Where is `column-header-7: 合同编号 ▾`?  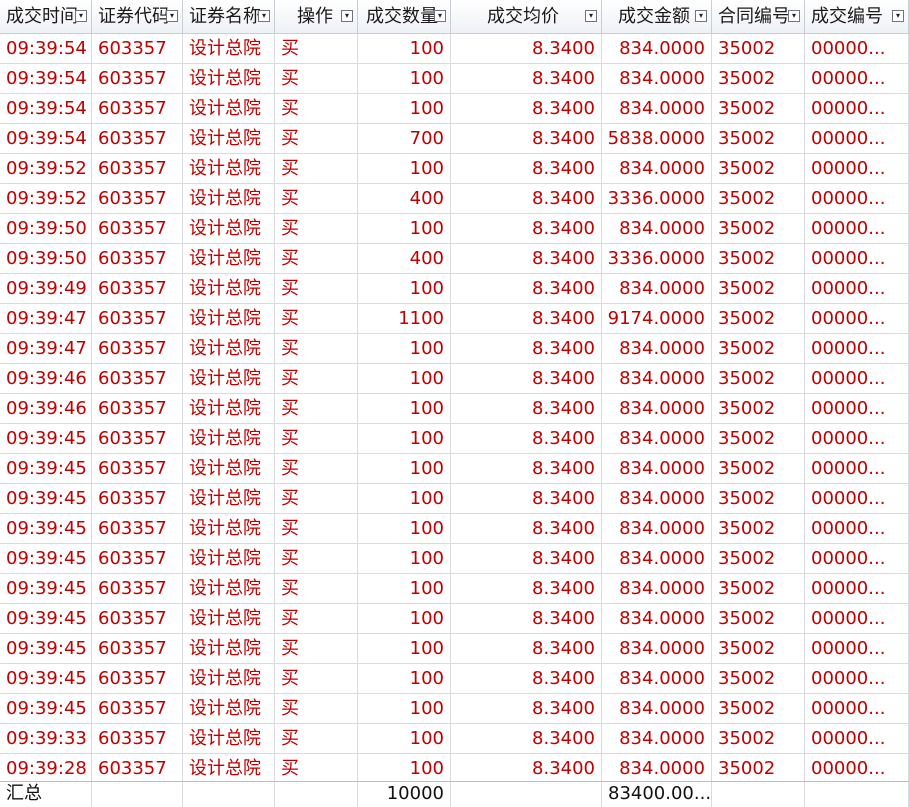 column-header-7: 合同编号 ▾ is located at coordinates (758, 17).